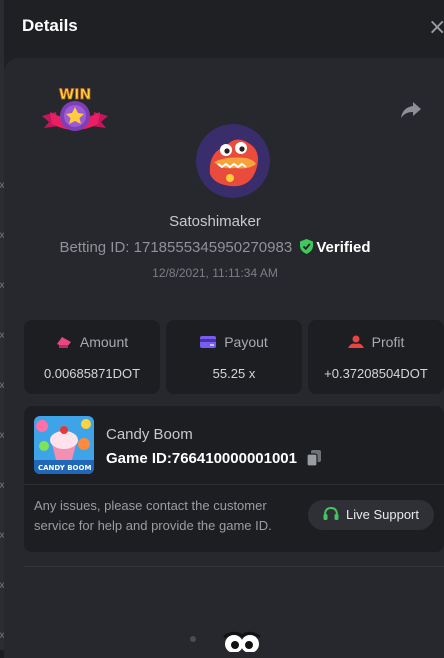 This screenshot has height=658, width=444. Describe the element at coordinates (246, 342) in the screenshot. I see `payout-label: Payout` at that location.